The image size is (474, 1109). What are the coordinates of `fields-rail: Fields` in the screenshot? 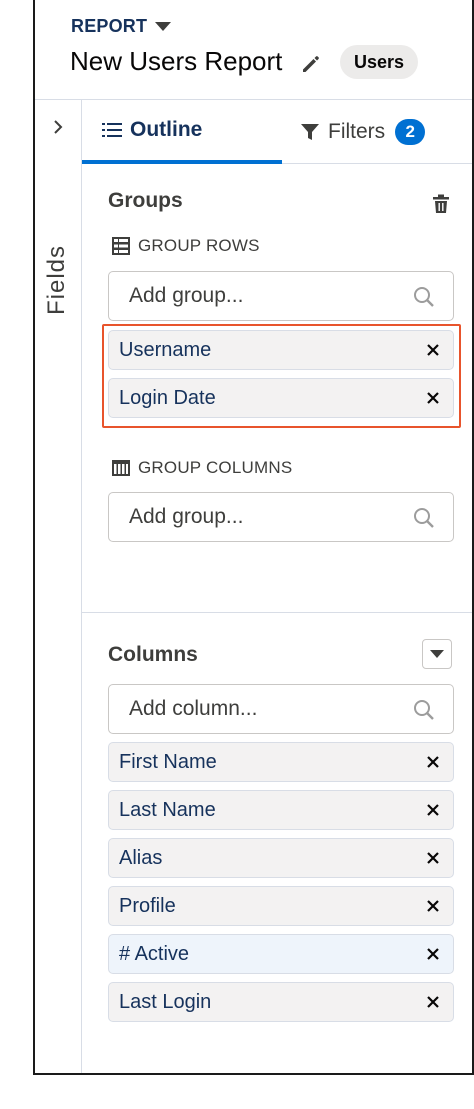 It's located at (58, 586).